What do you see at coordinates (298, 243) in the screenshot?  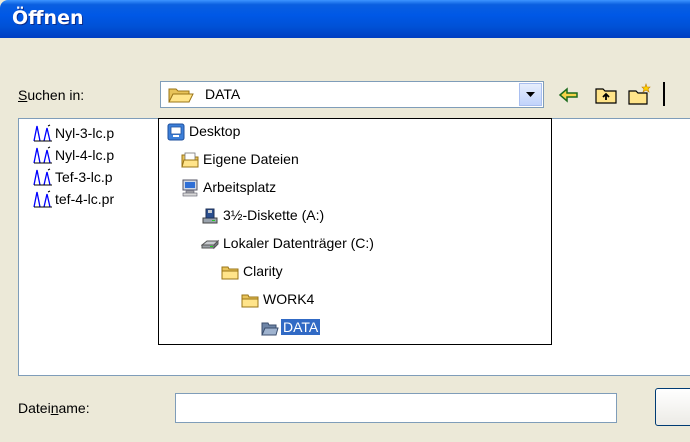 I see `dropdown-item-label: Lokaler Datenträger (C:)` at bounding box center [298, 243].